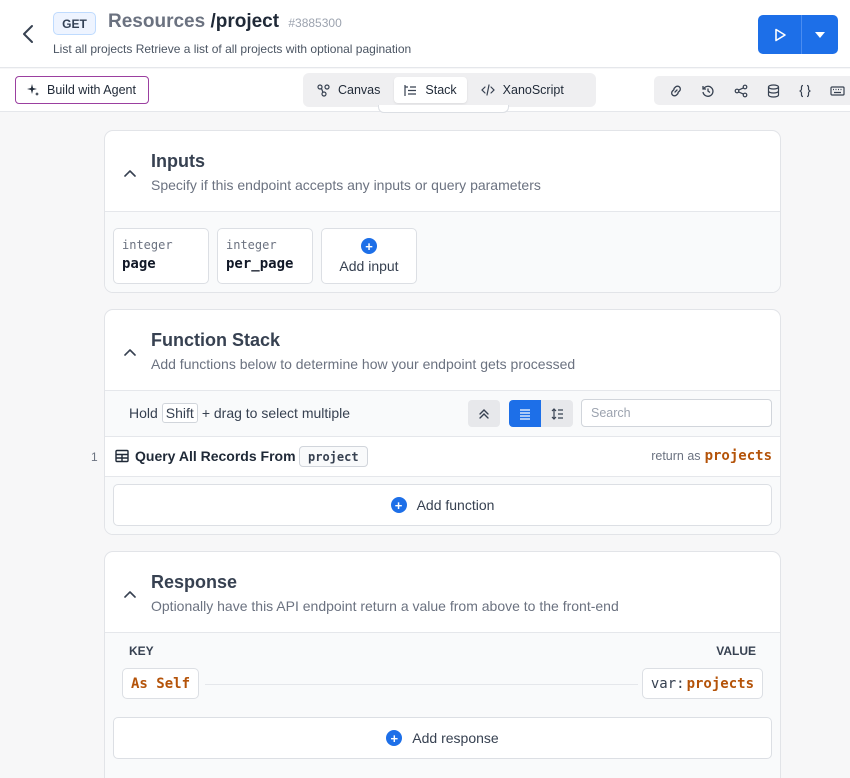 The width and height of the screenshot is (850, 778). I want to click on add-input-label: Add input, so click(369, 266).